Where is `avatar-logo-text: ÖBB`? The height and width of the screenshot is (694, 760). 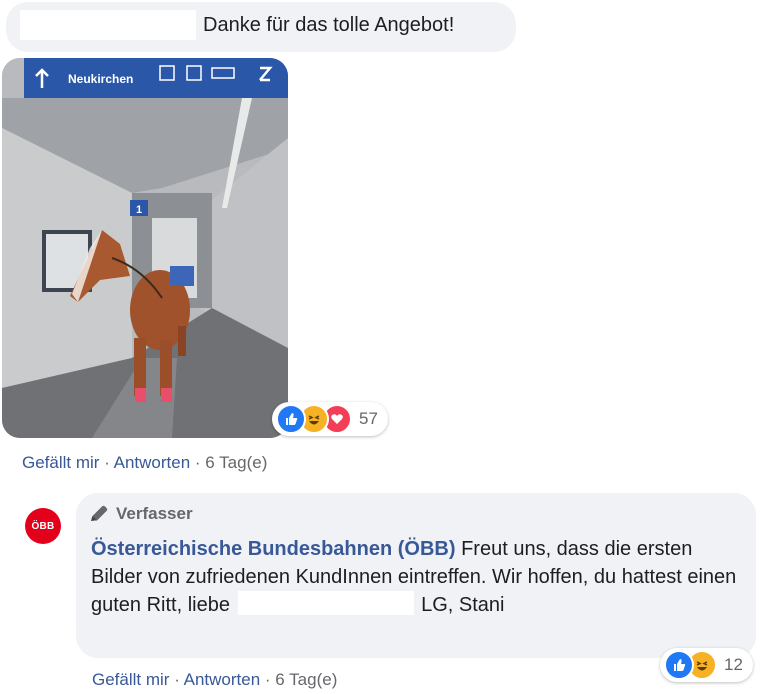
avatar-logo-text: ÖBB is located at coordinates (43, 526).